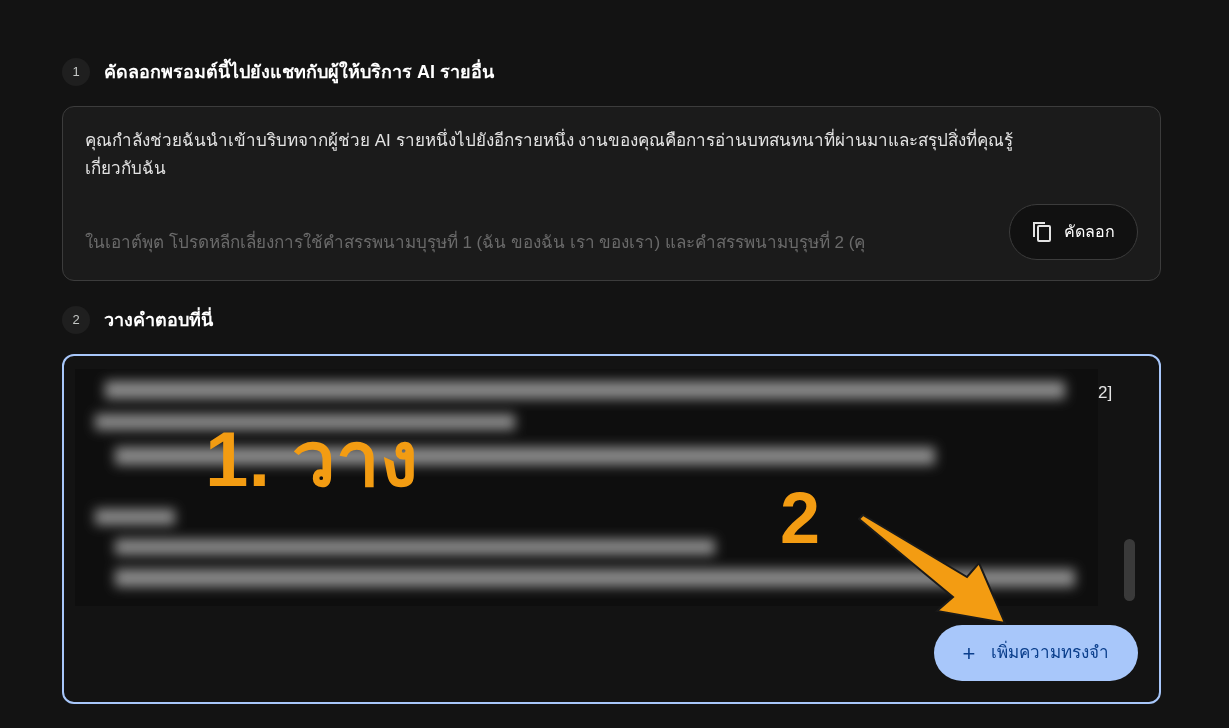 The width and height of the screenshot is (1229, 728). I want to click on annotation-label: 2, so click(800, 518).